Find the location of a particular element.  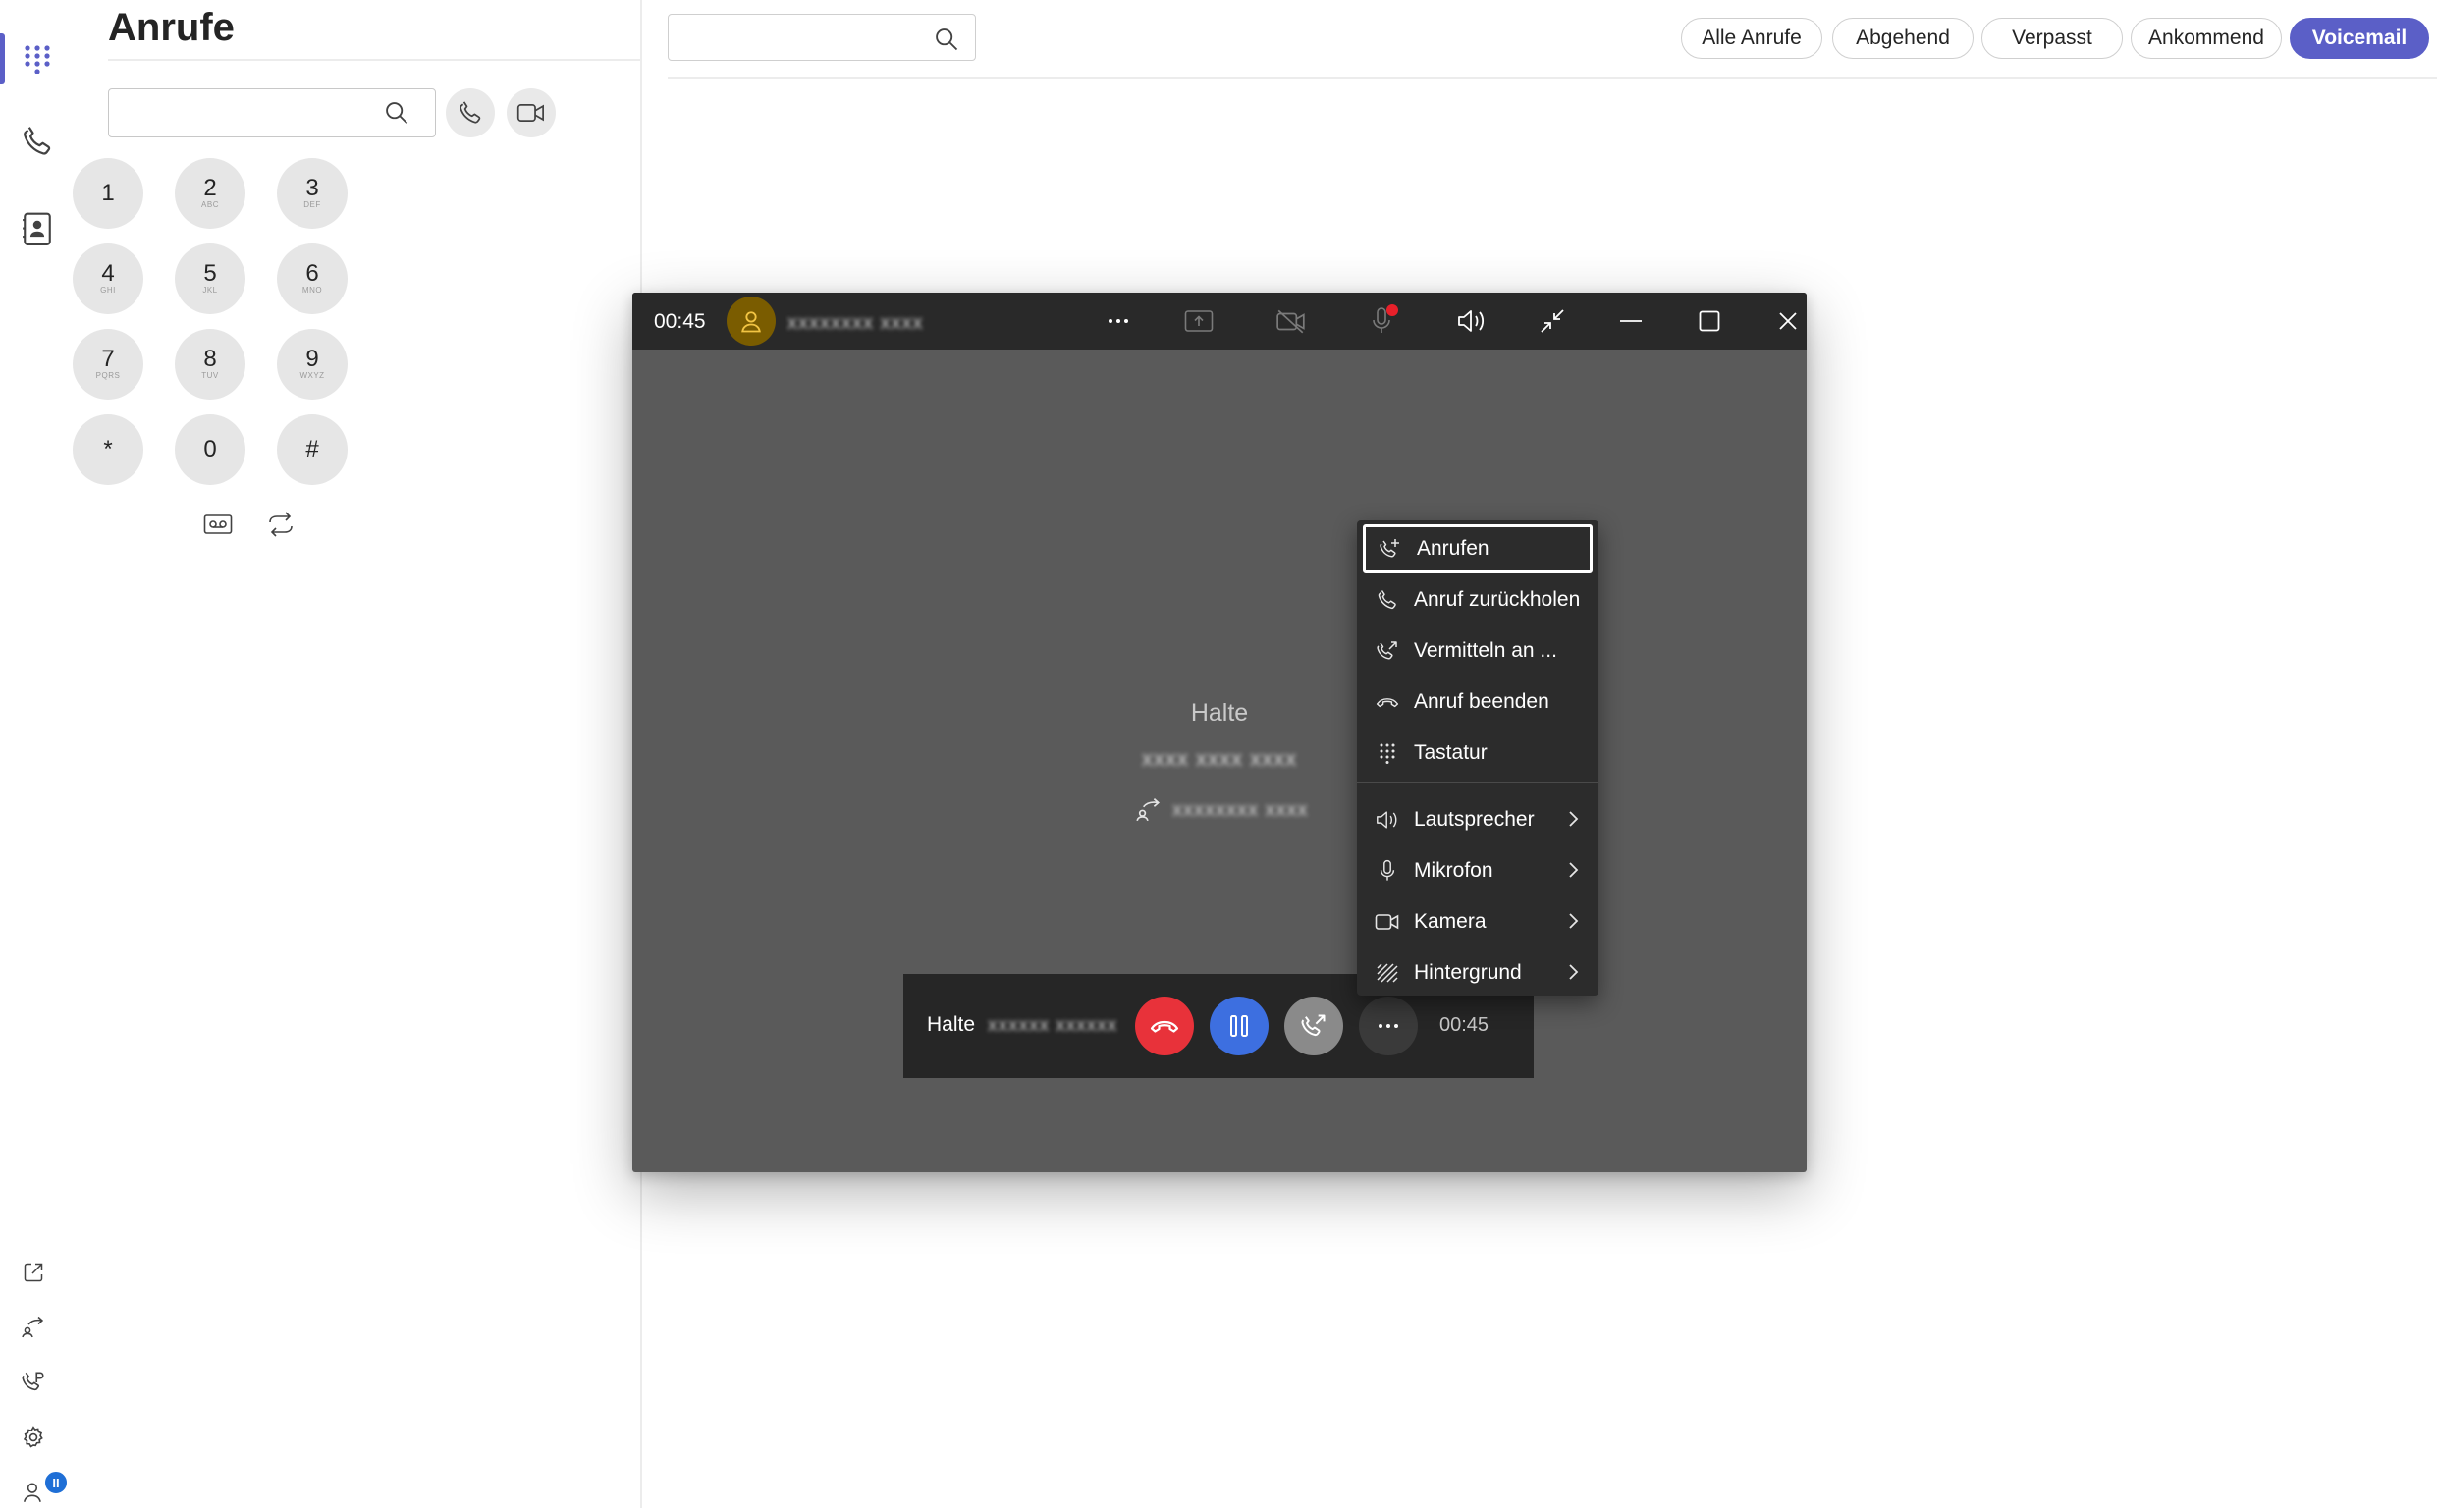

camera-off-button is located at coordinates (1292, 321).